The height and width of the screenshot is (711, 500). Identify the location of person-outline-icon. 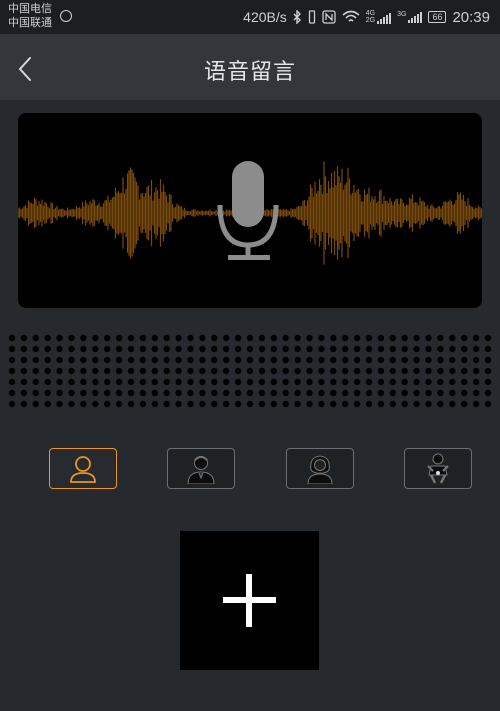
(83, 469).